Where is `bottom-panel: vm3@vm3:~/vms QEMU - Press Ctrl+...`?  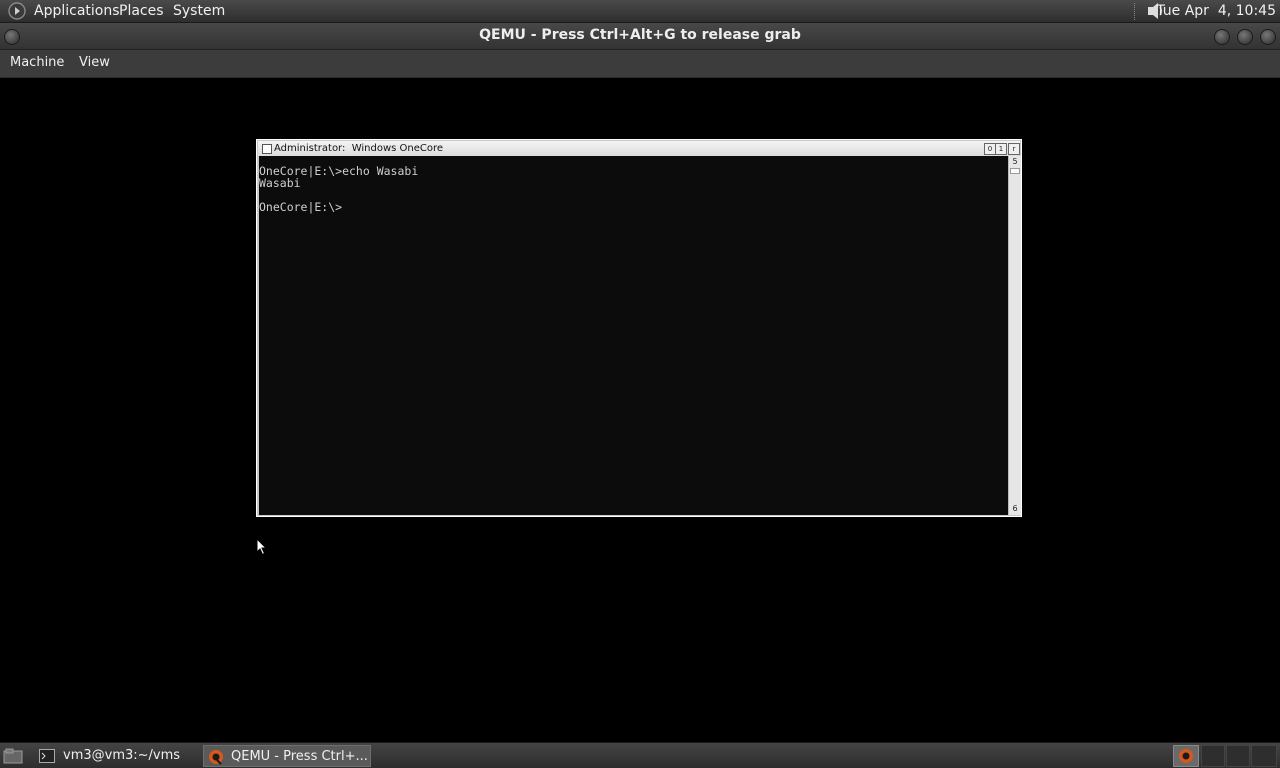 bottom-panel: vm3@vm3:~/vms QEMU - Press Ctrl+... is located at coordinates (640, 755).